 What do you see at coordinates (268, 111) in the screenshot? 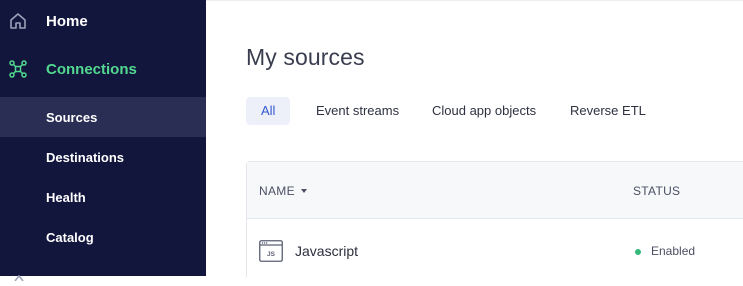
I see `tab-all: All` at bounding box center [268, 111].